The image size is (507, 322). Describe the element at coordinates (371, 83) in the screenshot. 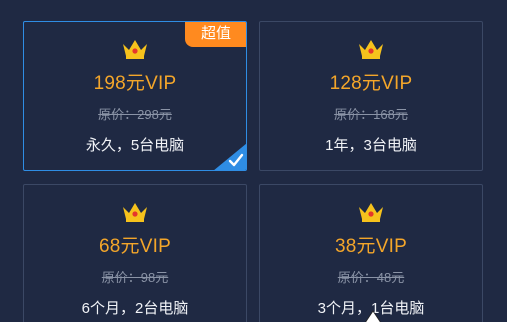

I see `plan-price: 128元VIP` at that location.